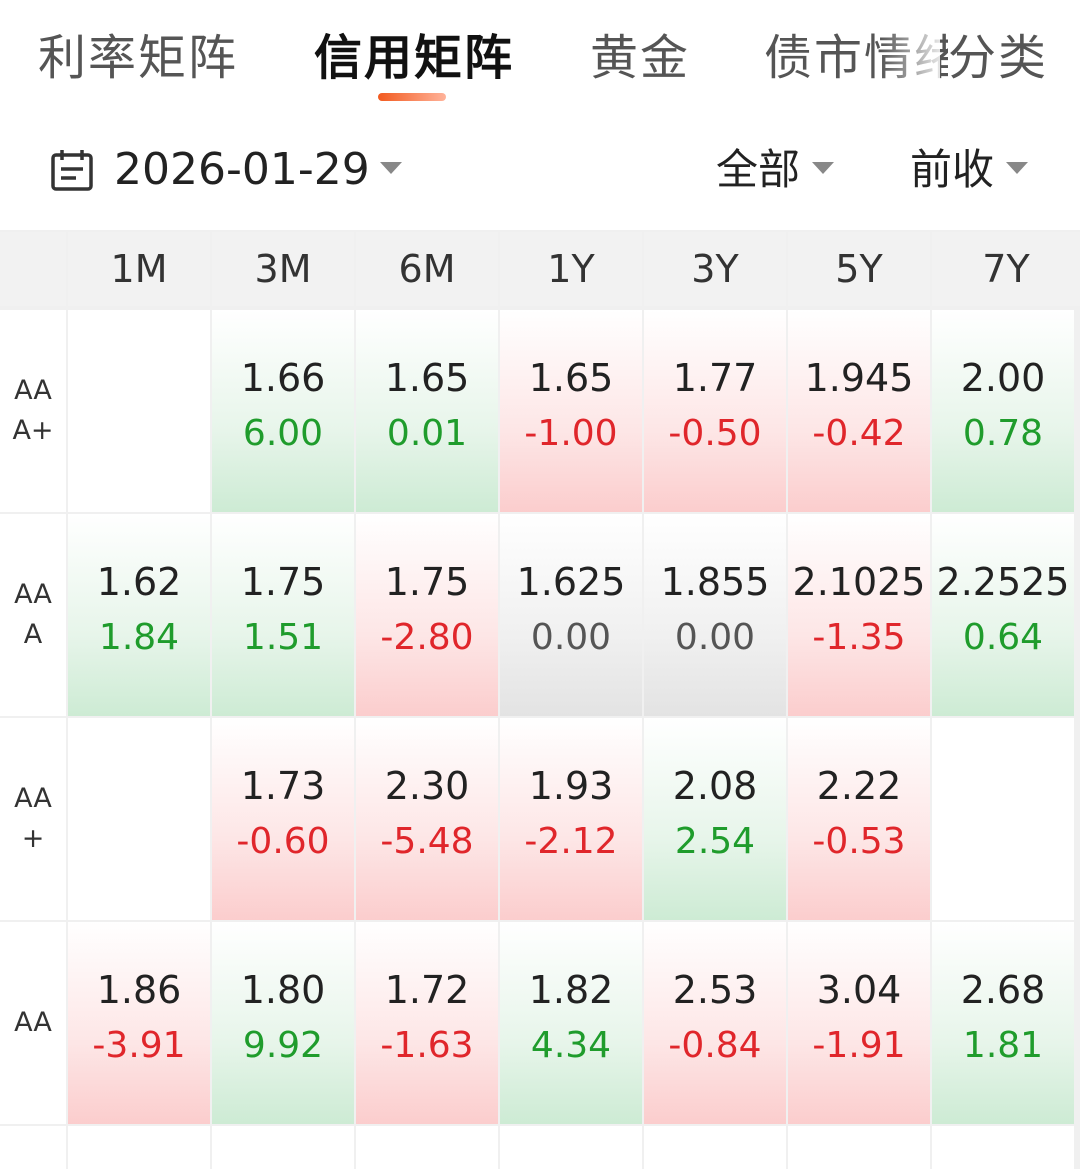 This screenshot has height=1169, width=1080. What do you see at coordinates (33, 1147) in the screenshot?
I see `row-label-partial` at bounding box center [33, 1147].